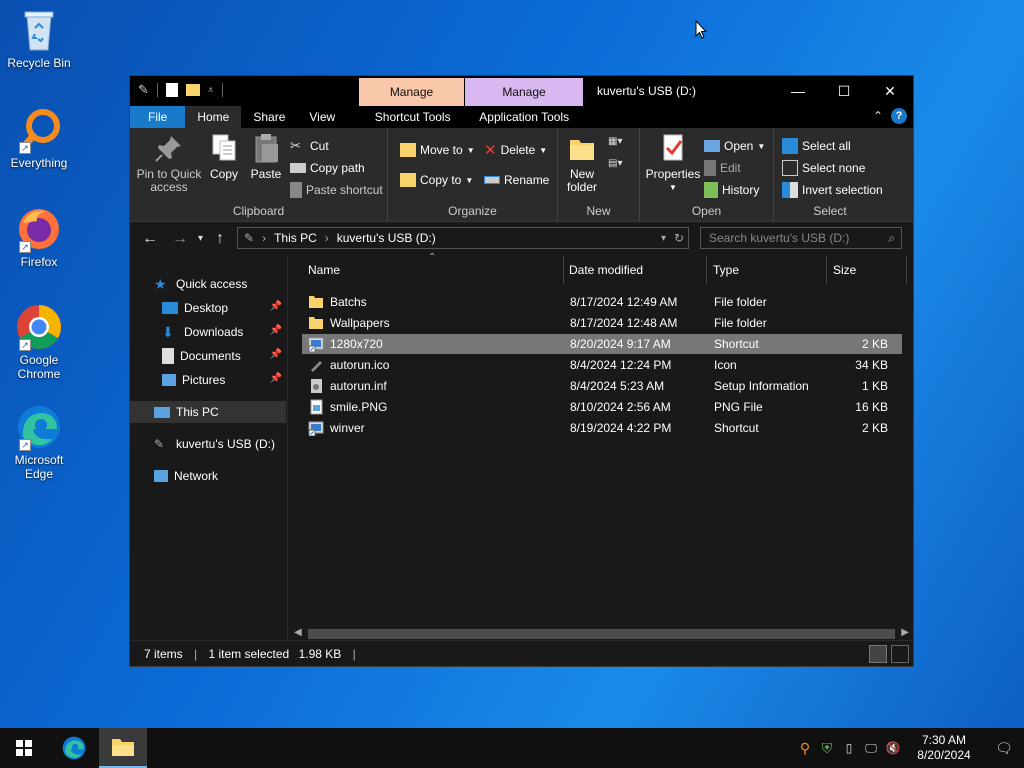 The image size is (1024, 768). Describe the element at coordinates (322, 117) in the screenshot. I see `tab-view: View` at that location.